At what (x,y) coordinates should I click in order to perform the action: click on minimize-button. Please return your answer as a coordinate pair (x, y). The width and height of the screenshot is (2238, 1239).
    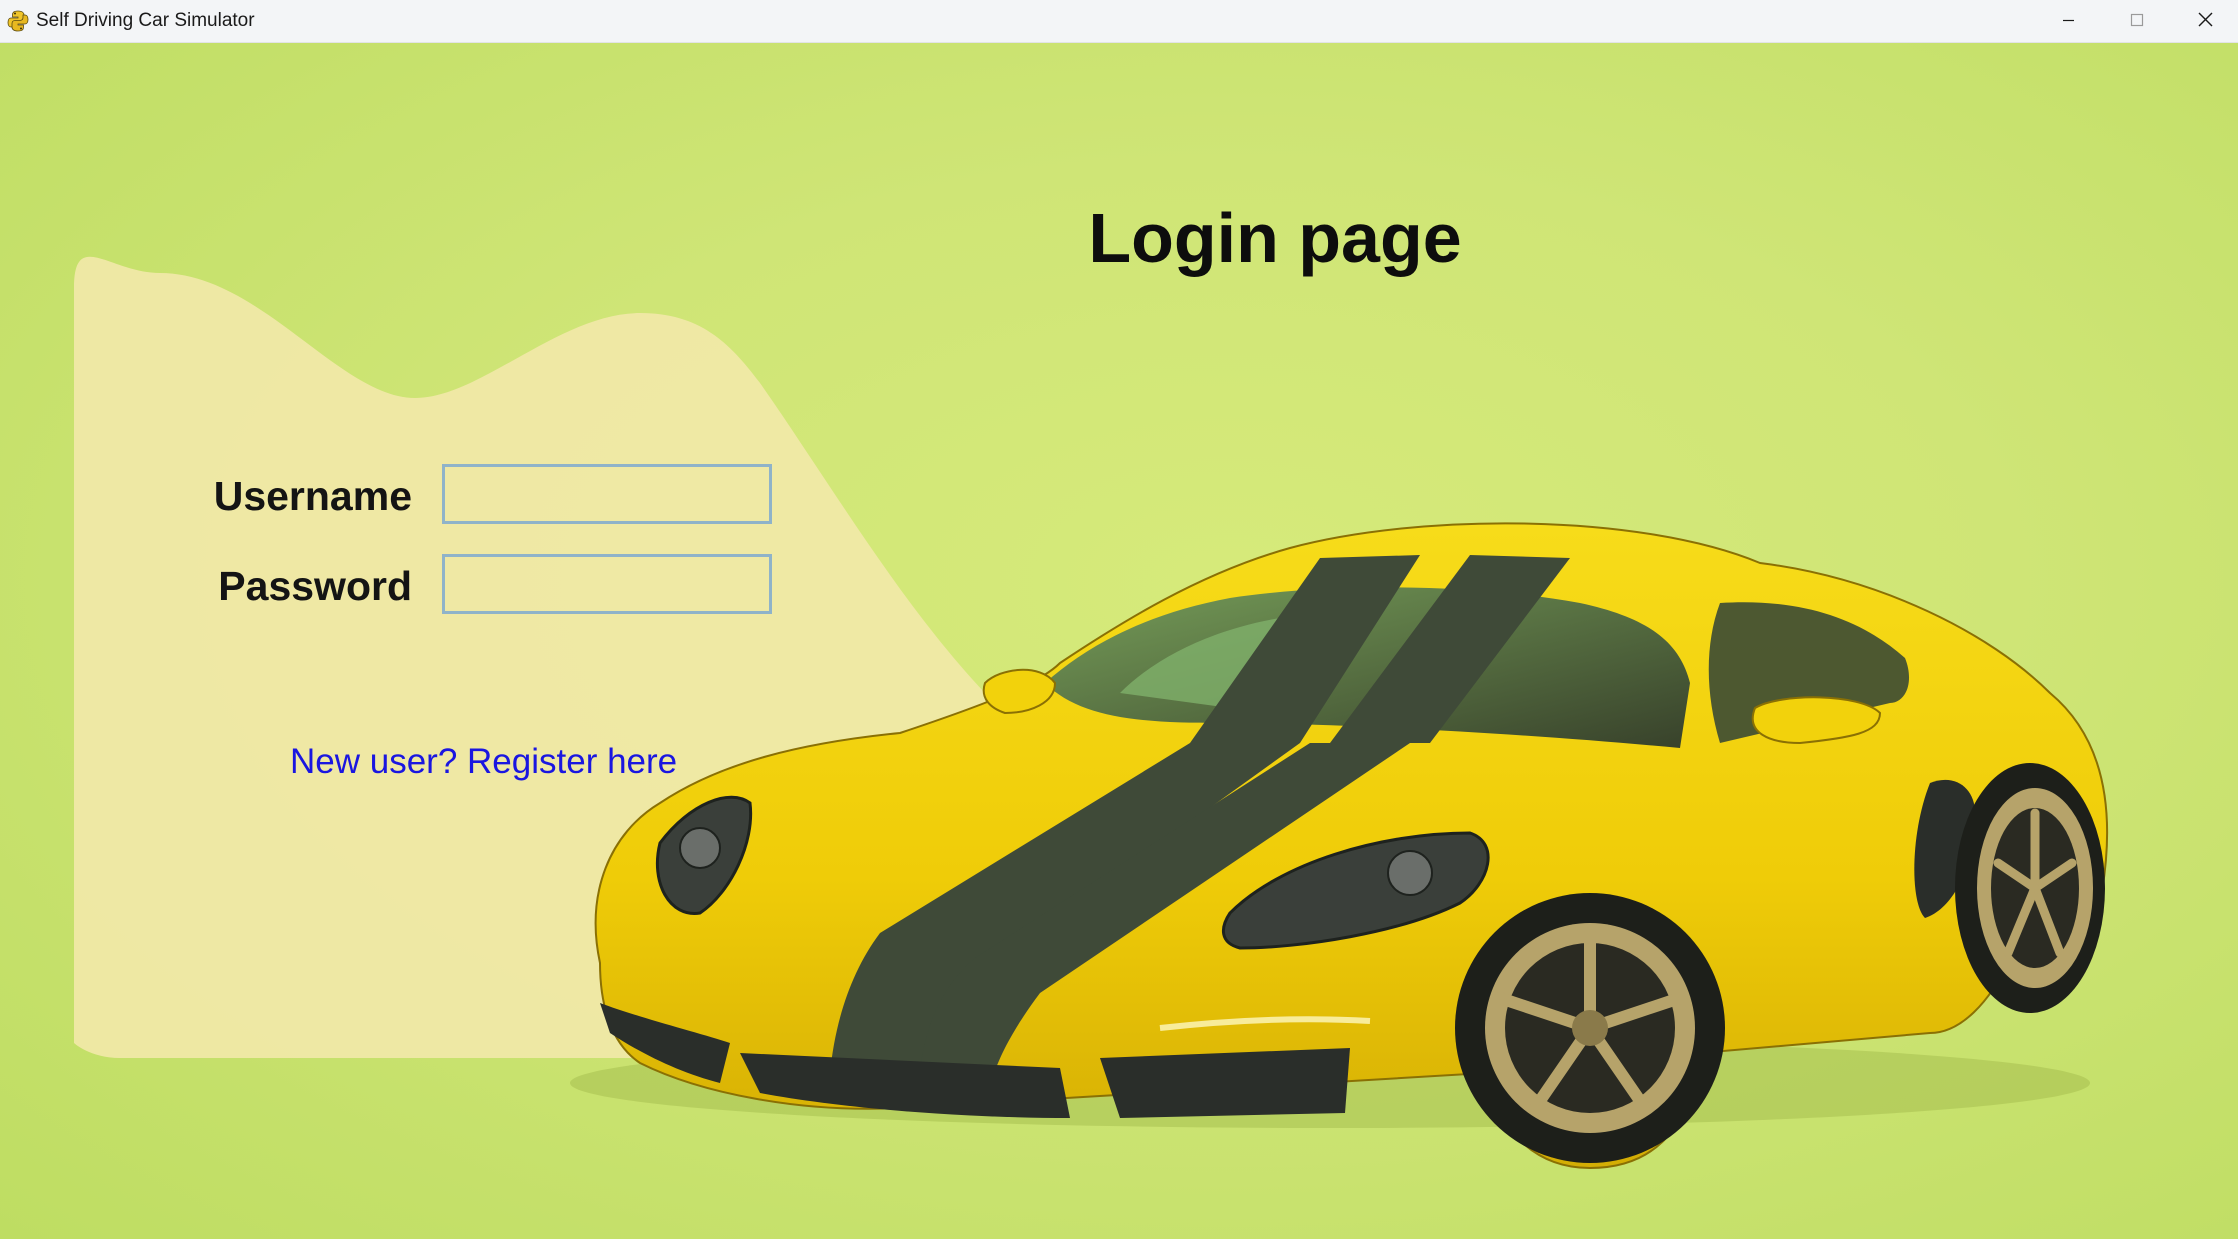
    Looking at the image, I should click on (2068, 21).